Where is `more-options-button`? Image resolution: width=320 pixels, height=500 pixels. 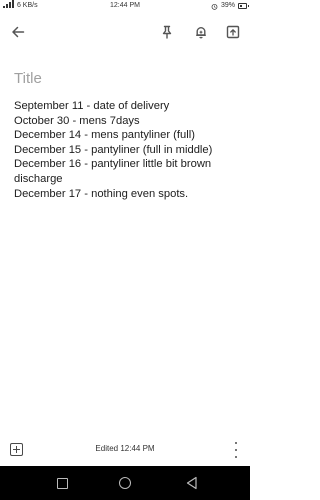
more-options-button is located at coordinates (236, 450).